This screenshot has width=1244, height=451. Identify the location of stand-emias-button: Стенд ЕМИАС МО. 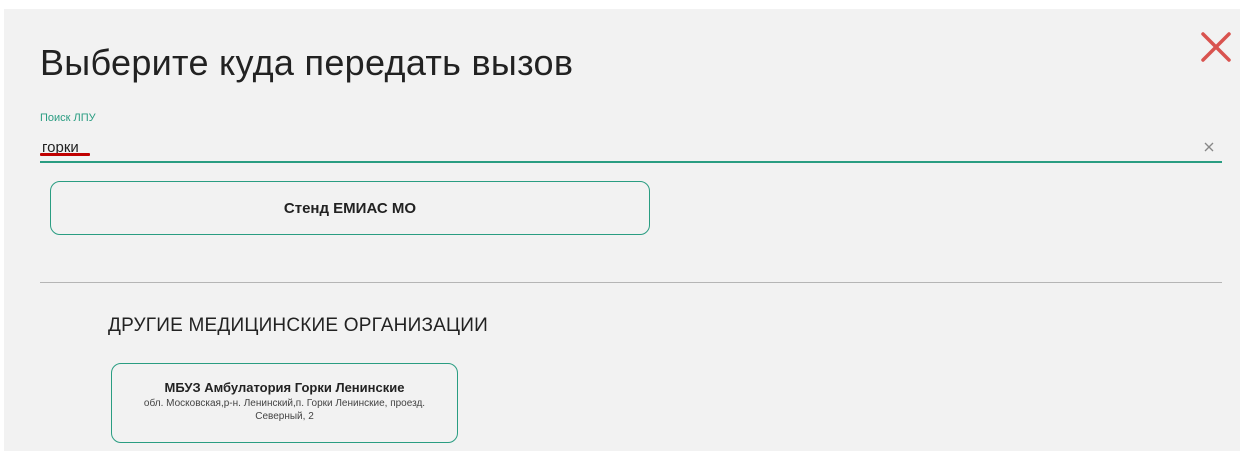
(350, 208).